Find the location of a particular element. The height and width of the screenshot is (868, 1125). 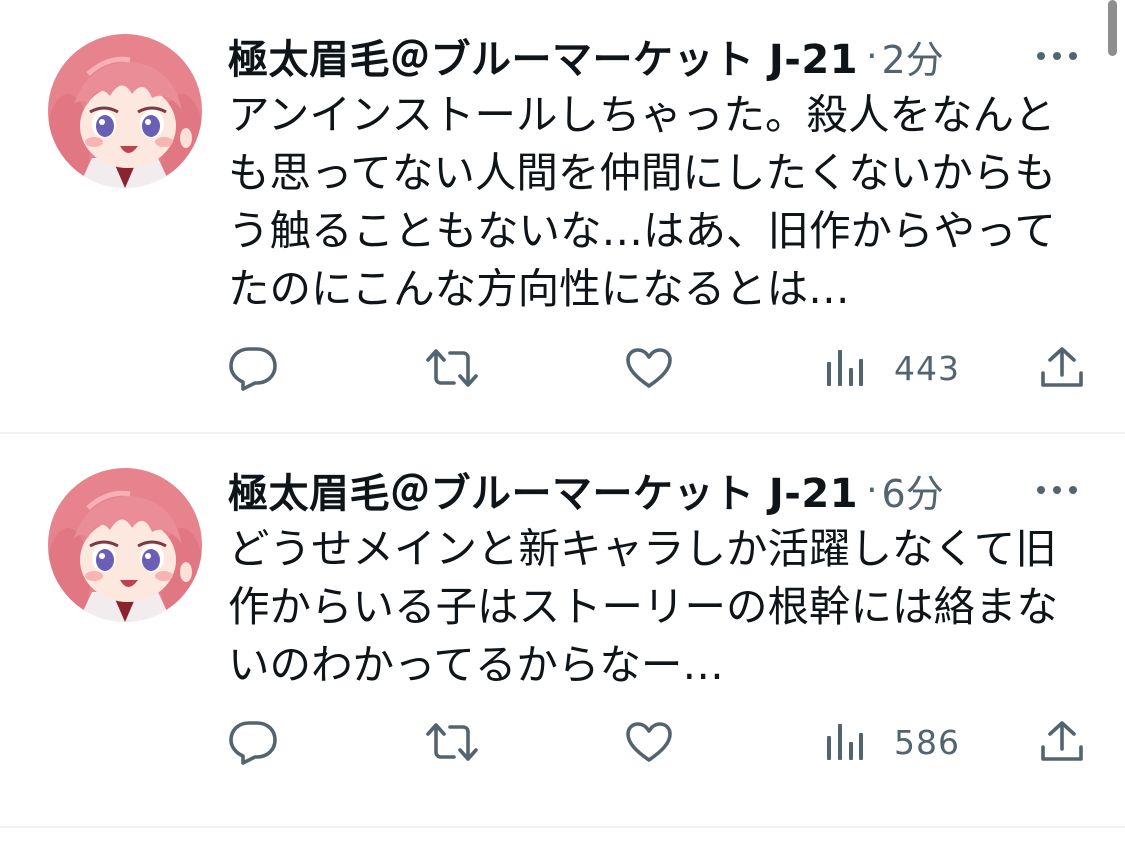

tweet-header: 極太眉毛＠ブルーマーケット J-21 · 6分 is located at coordinates (668, 490).